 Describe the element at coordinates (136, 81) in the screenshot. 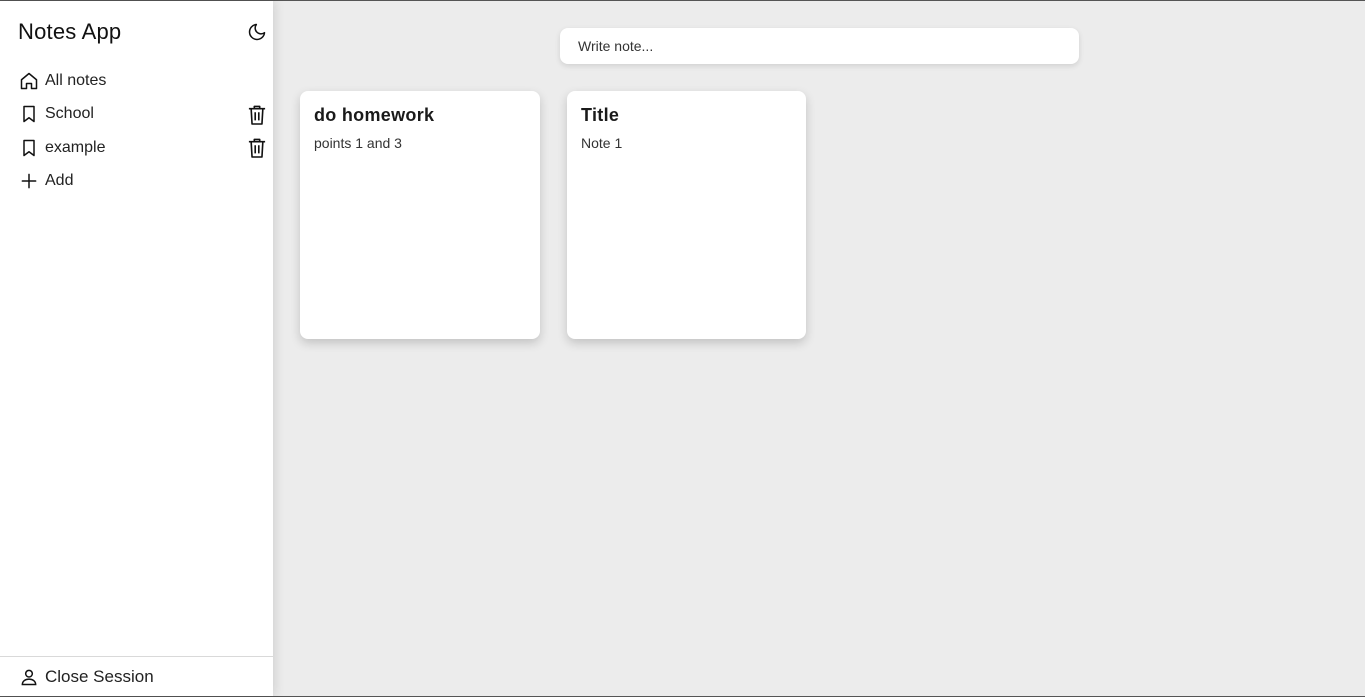

I see `sidebar-item-all-notes: All notes` at that location.